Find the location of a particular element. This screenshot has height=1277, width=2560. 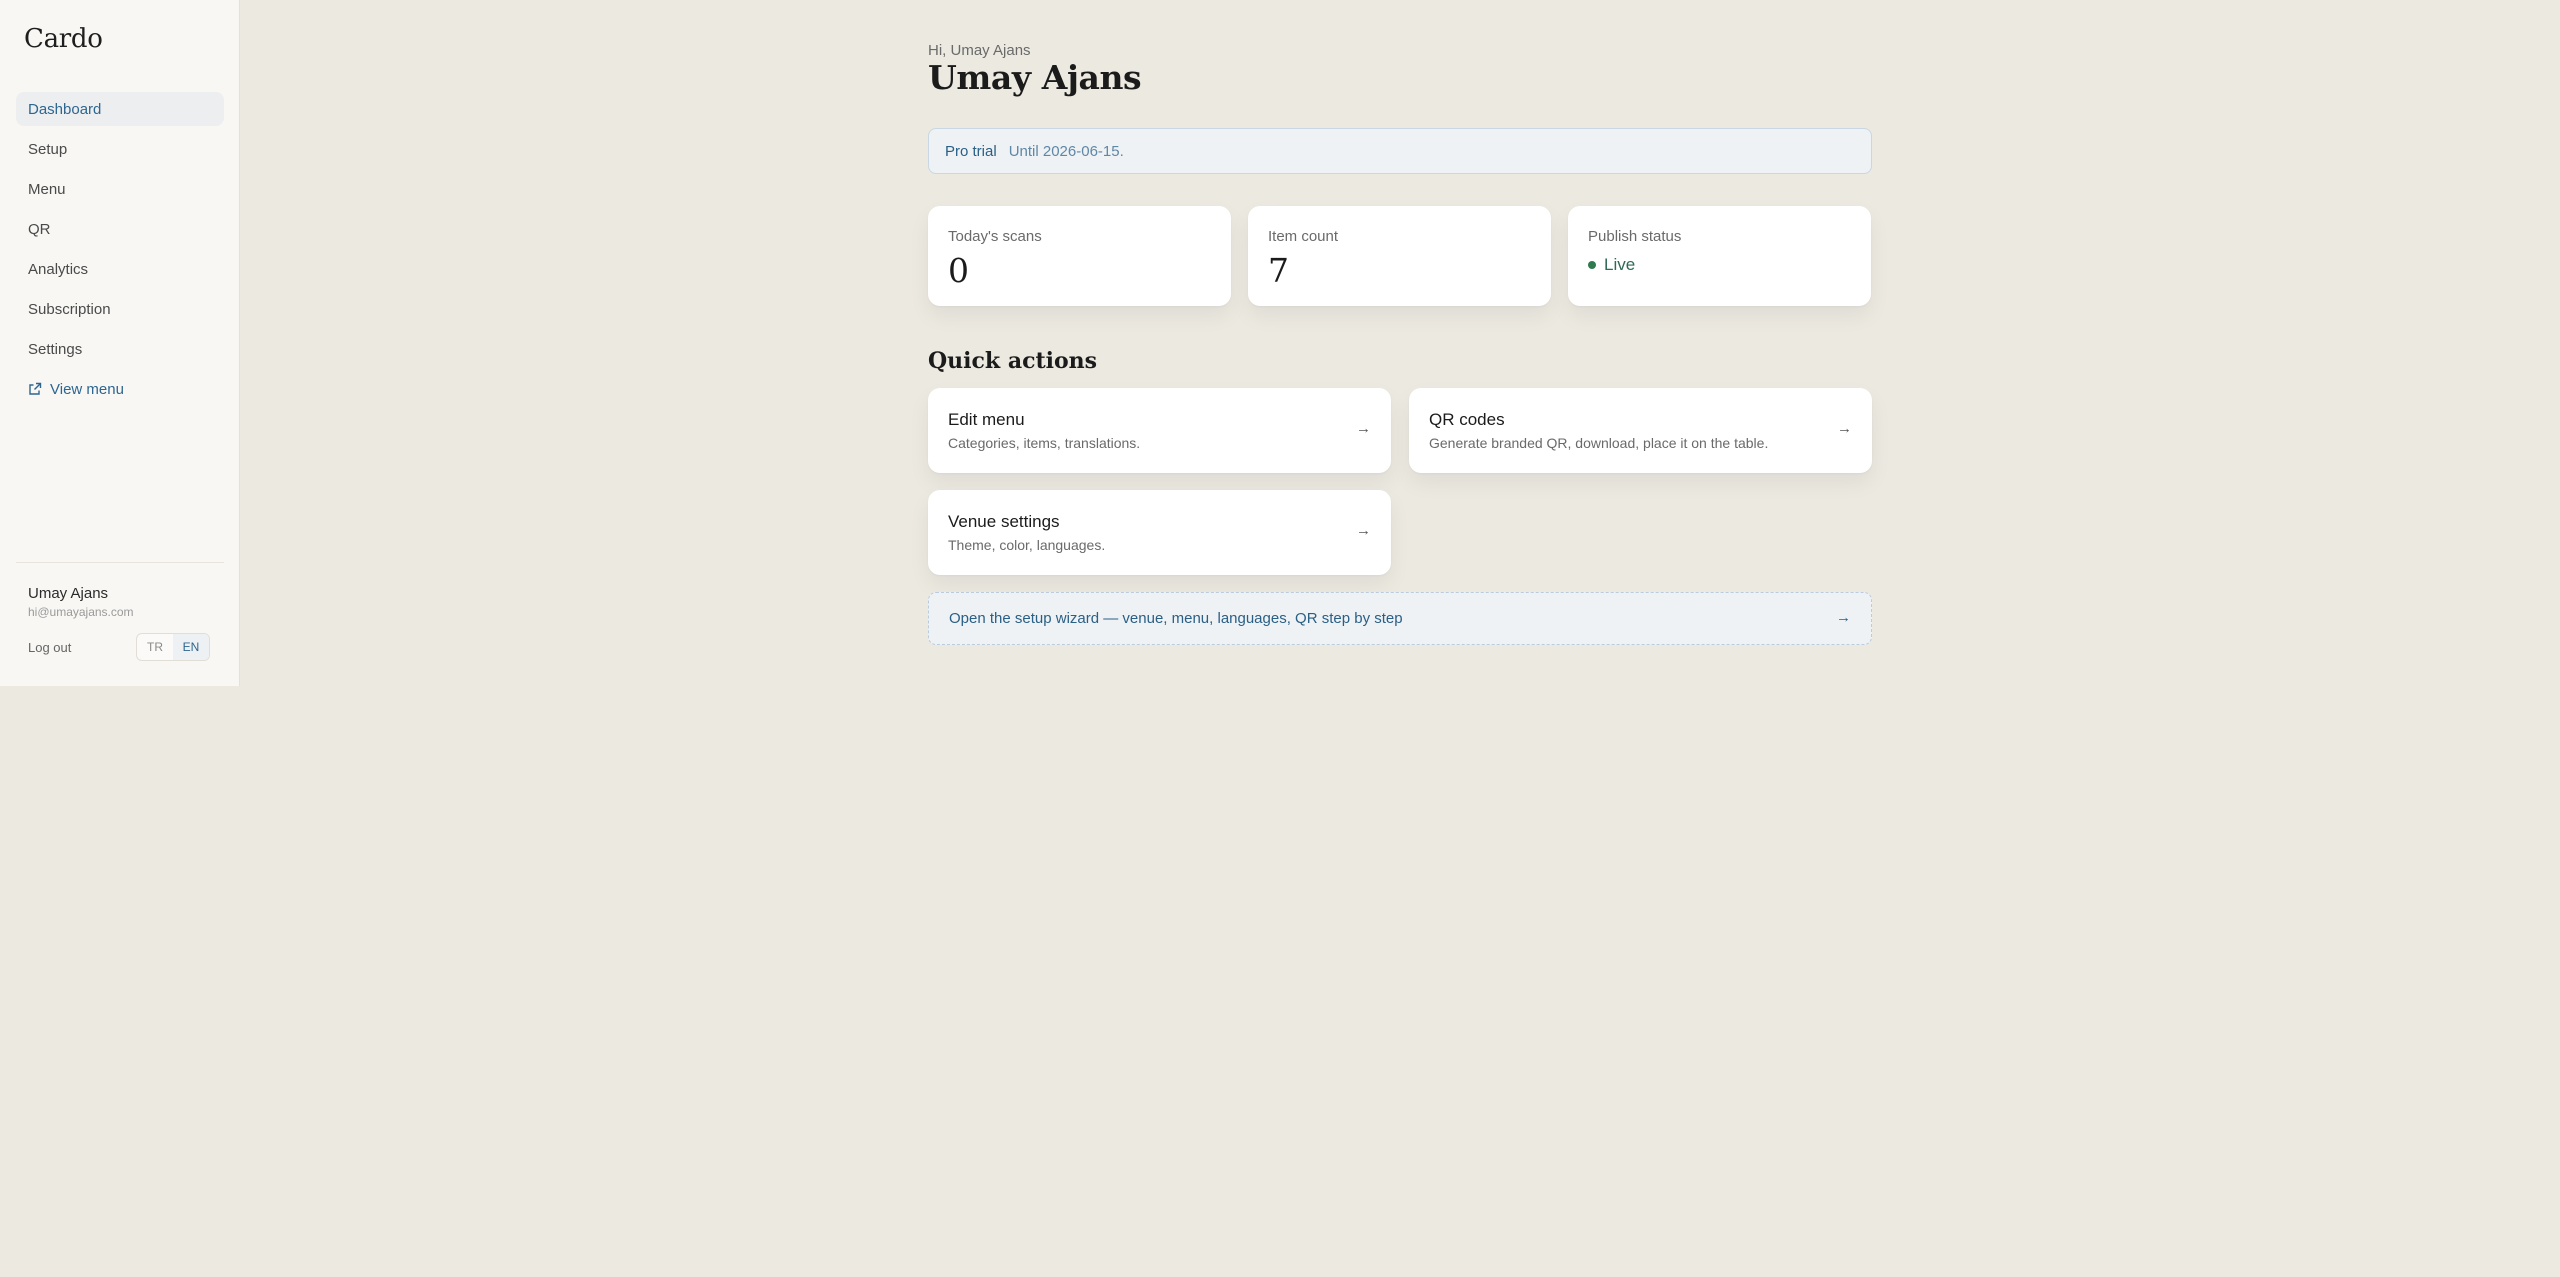

language-option-tr: TR is located at coordinates (155, 647).